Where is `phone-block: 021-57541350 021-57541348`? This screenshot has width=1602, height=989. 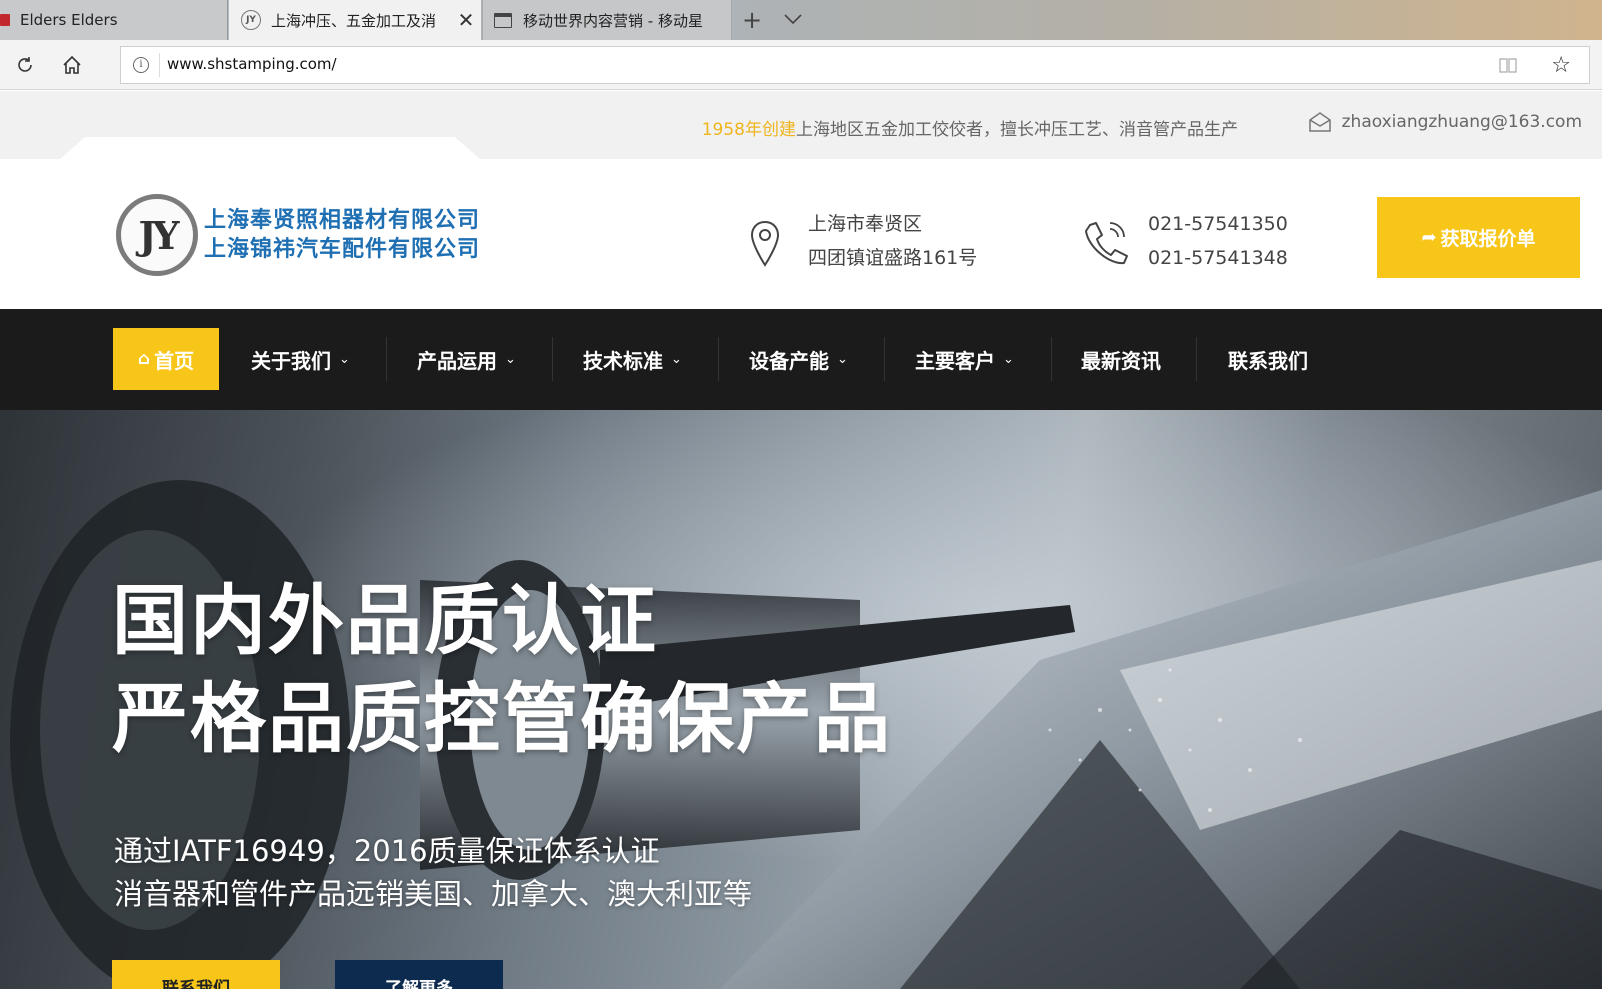
phone-block: 021-57541350 021-57541348 is located at coordinates (1184, 241).